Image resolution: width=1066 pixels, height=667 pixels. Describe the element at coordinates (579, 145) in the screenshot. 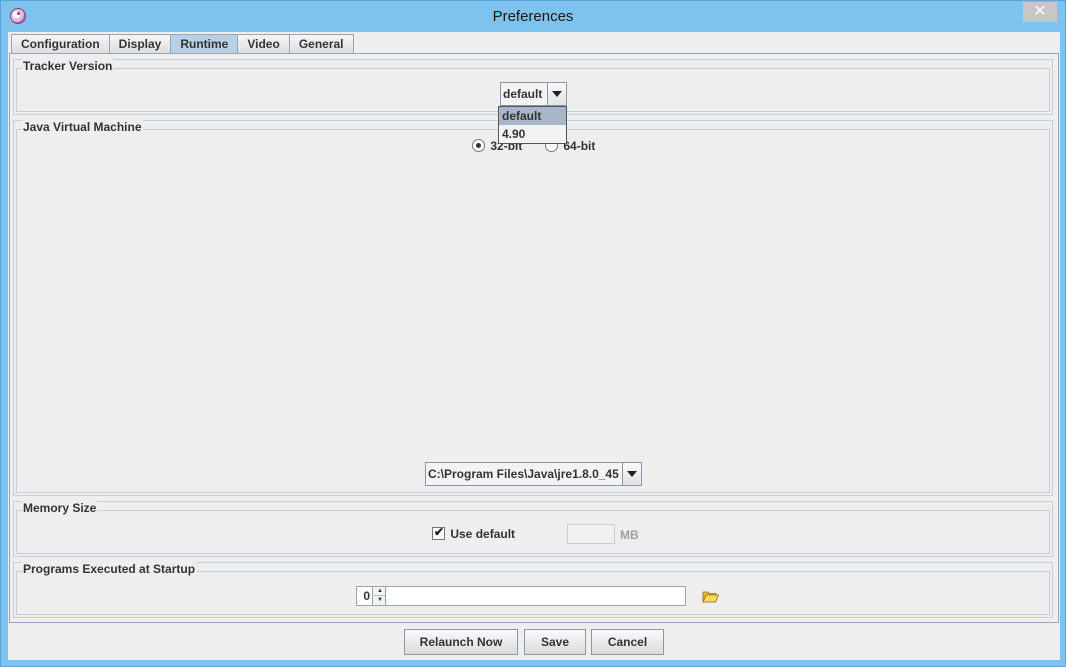

I see `radio-64bit-label: 64-bit` at that location.